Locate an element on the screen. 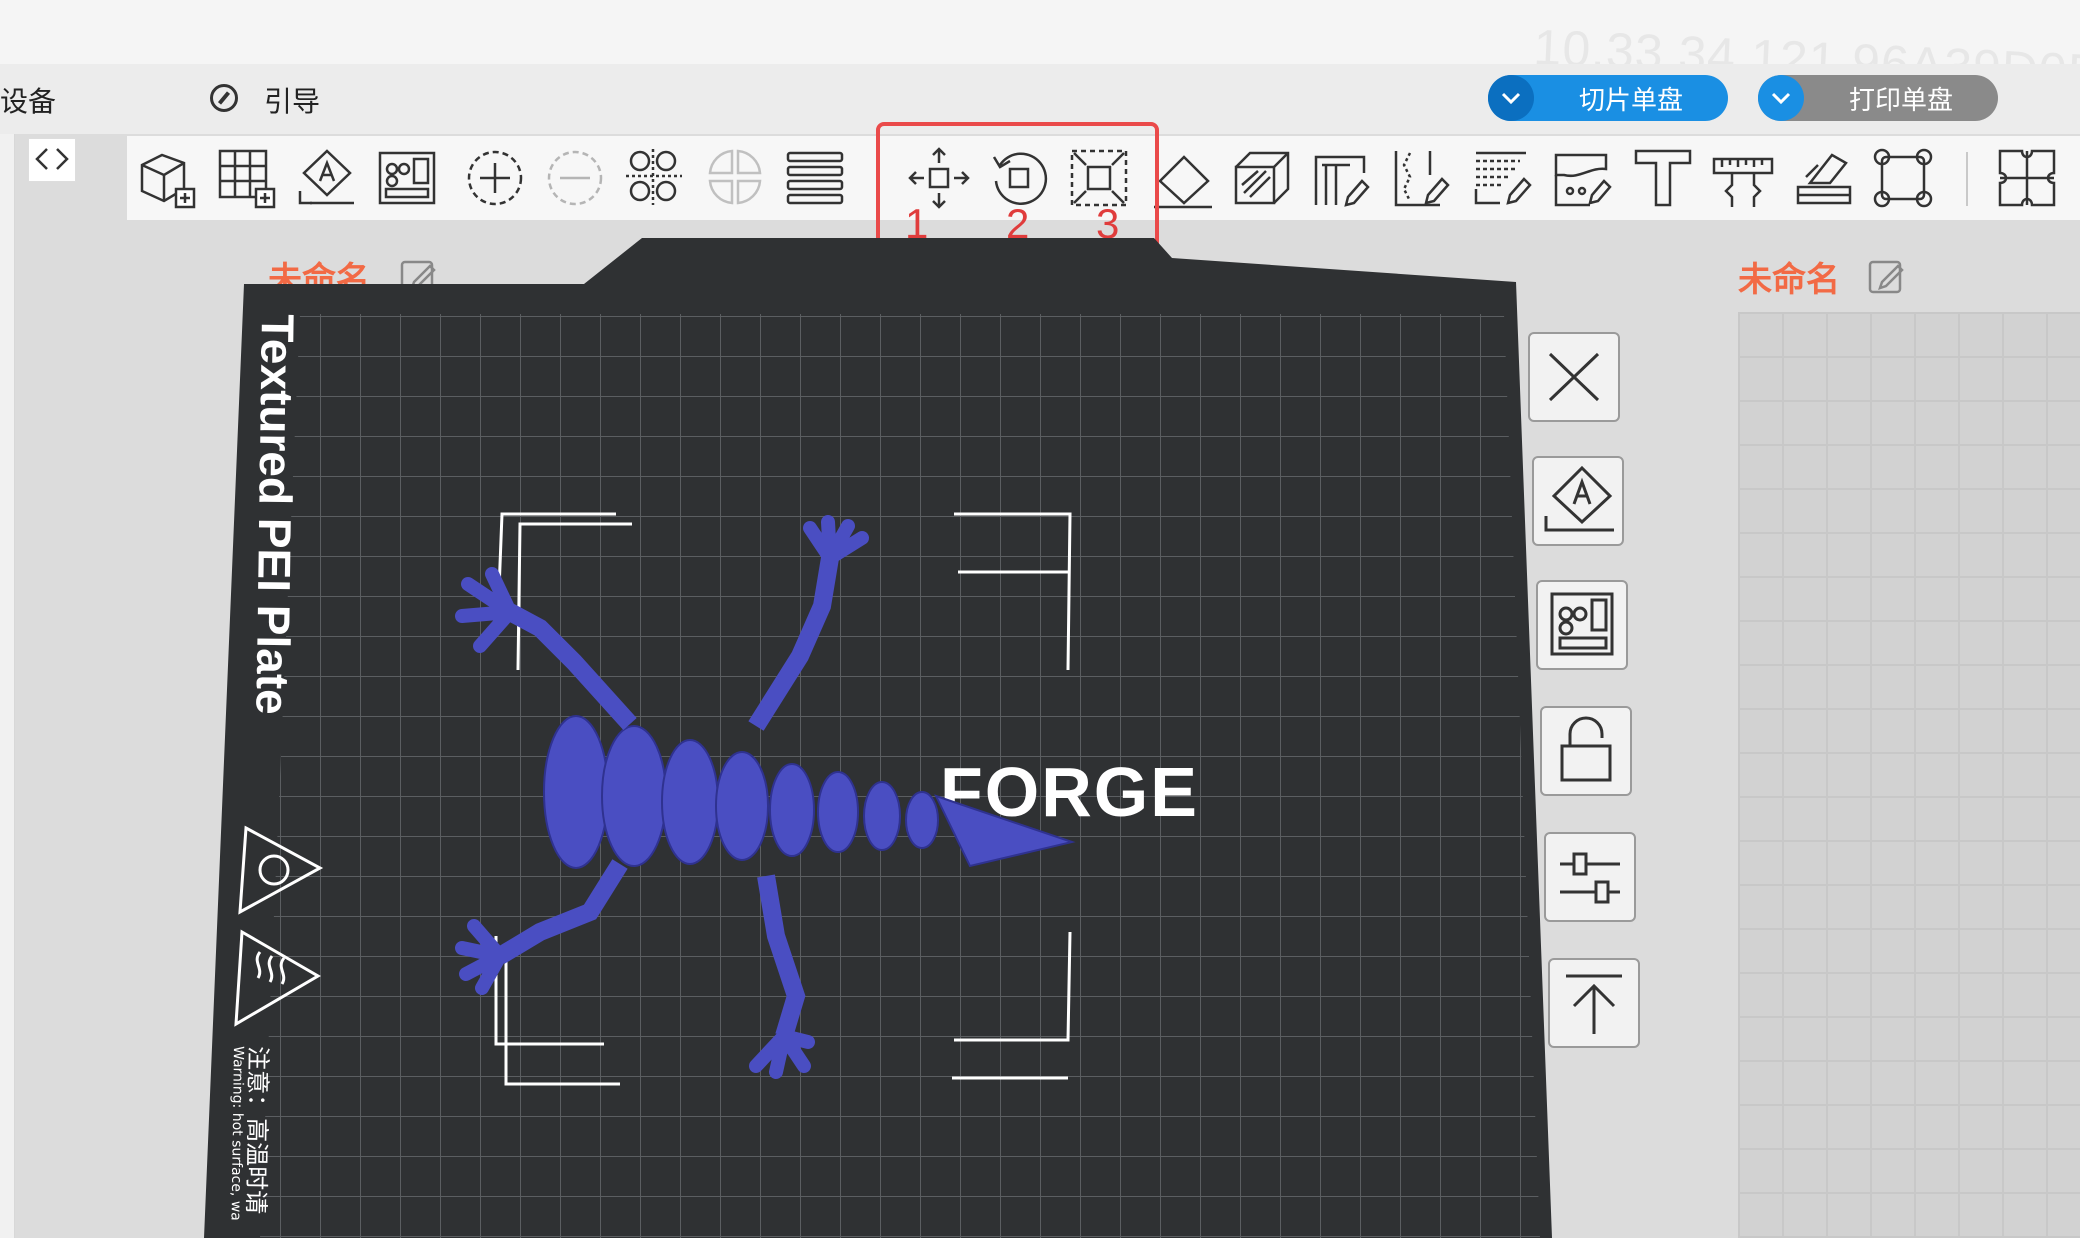 The image size is (2080, 1238). mesh-boolean-icon is located at coordinates (1903, 178).